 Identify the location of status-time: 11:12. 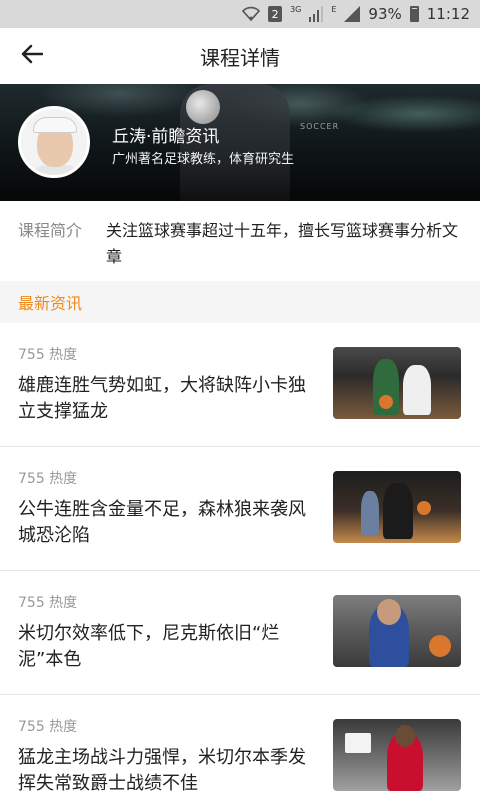
(448, 14).